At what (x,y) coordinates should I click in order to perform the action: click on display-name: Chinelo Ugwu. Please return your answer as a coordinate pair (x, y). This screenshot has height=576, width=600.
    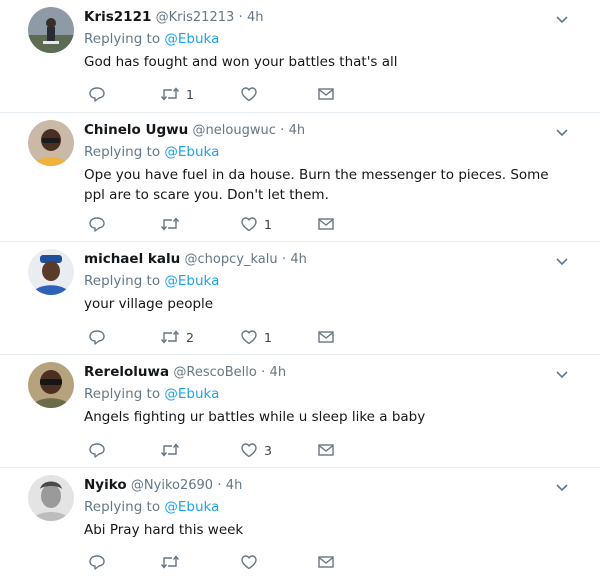
    Looking at the image, I should click on (136, 130).